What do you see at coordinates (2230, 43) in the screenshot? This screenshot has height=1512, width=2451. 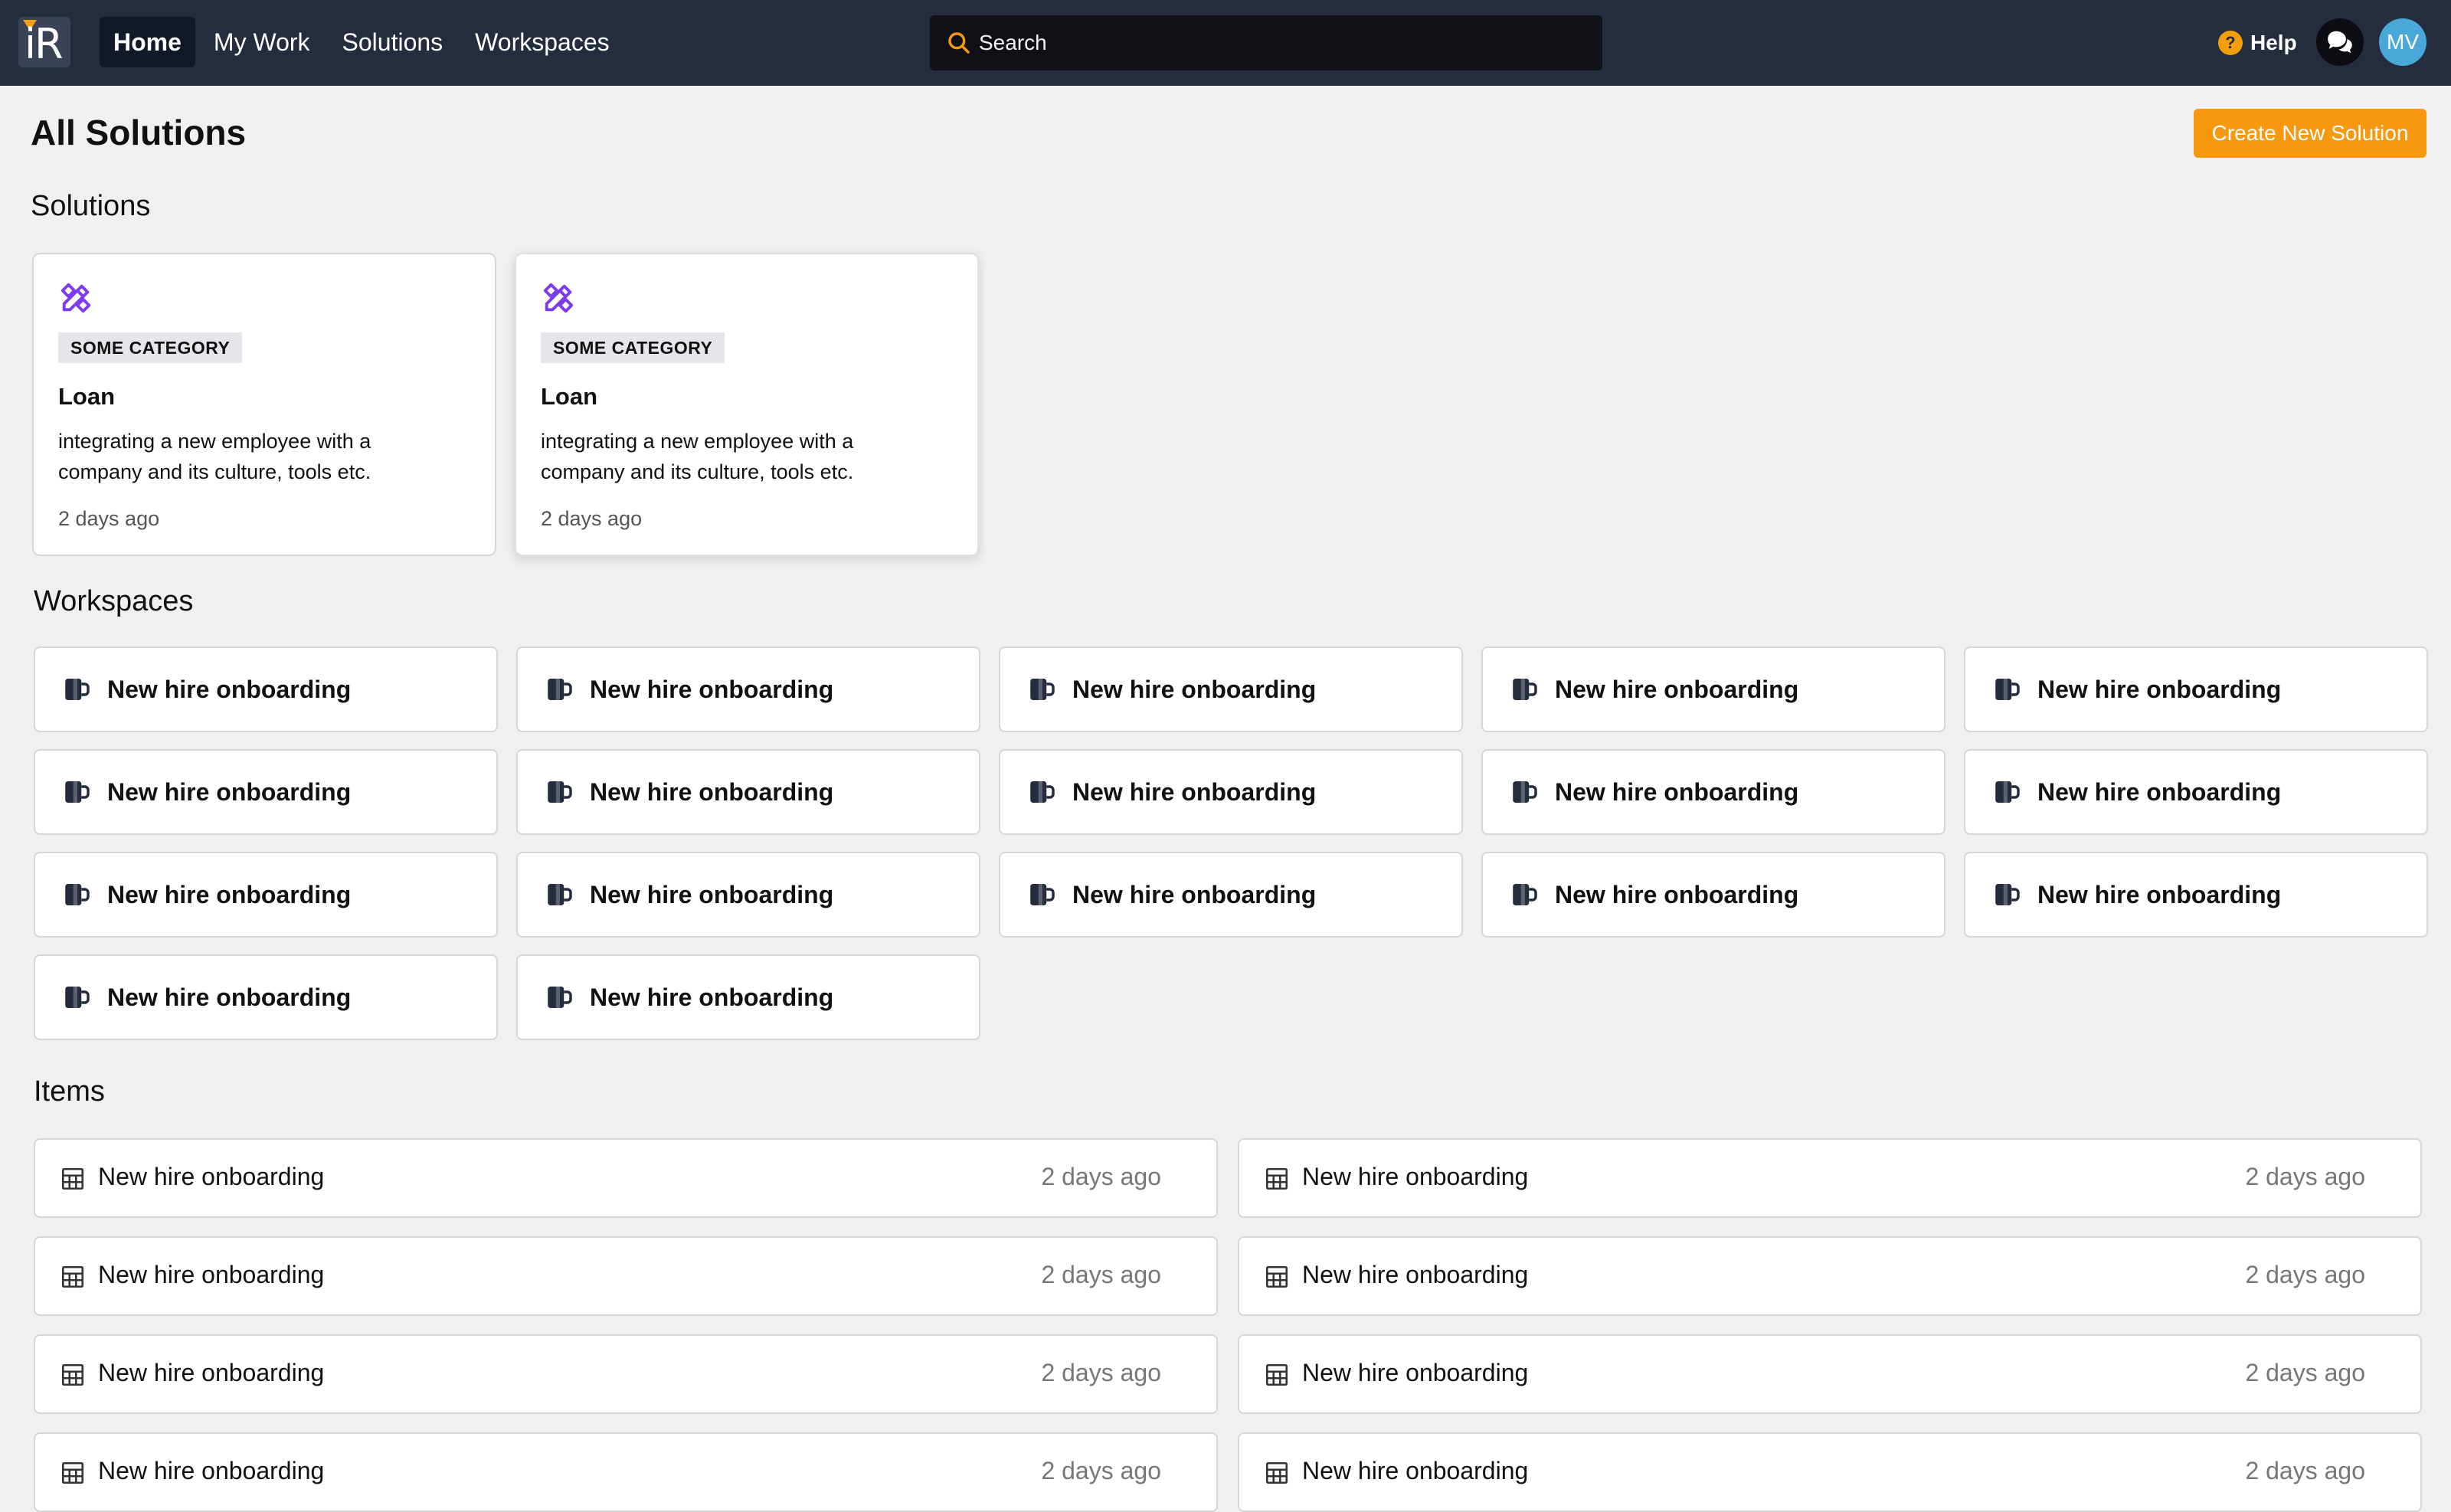 I see `help-circle-icon: ?` at bounding box center [2230, 43].